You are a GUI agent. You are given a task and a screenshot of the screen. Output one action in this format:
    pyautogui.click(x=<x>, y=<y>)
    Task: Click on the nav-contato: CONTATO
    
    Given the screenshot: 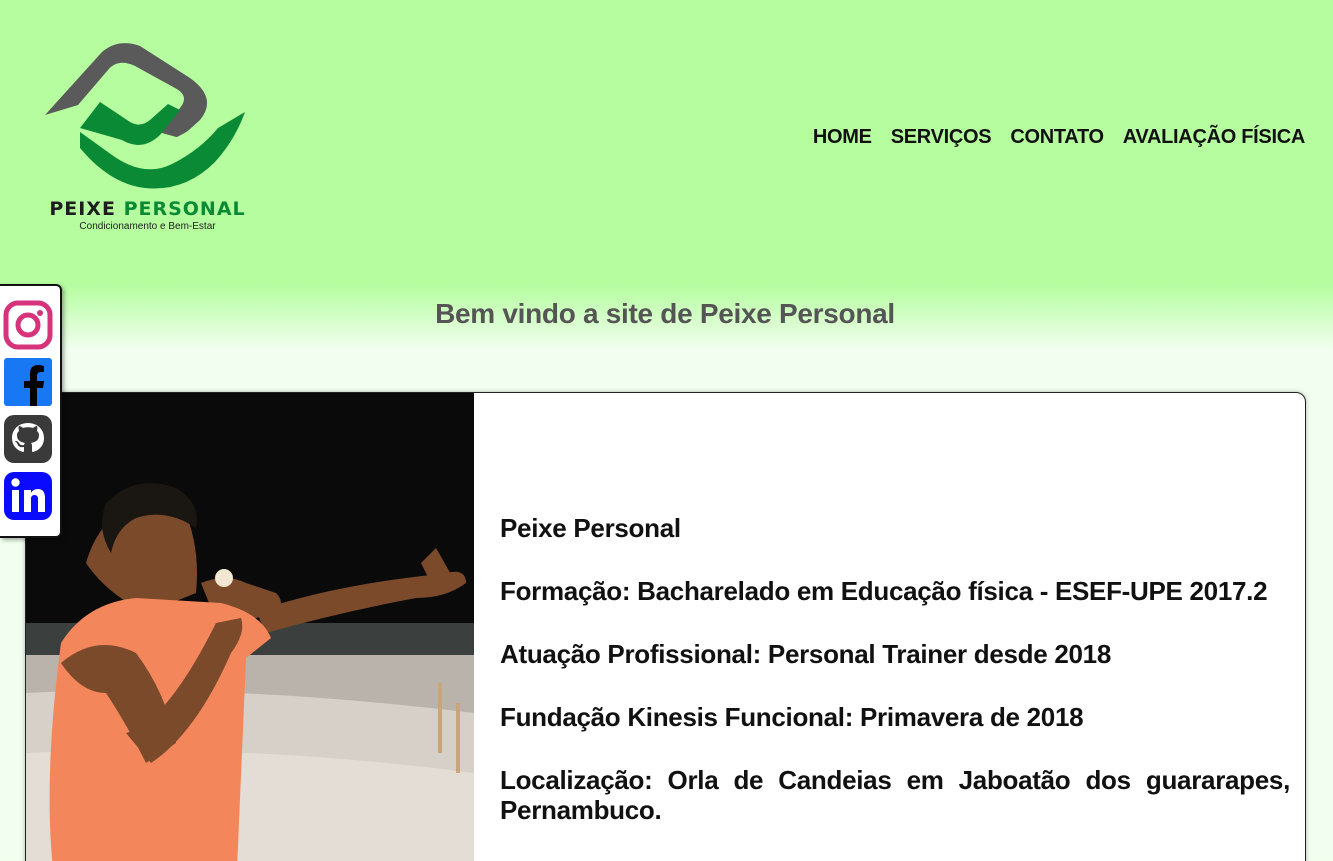 What is the action you would take?
    pyautogui.click(x=1057, y=137)
    